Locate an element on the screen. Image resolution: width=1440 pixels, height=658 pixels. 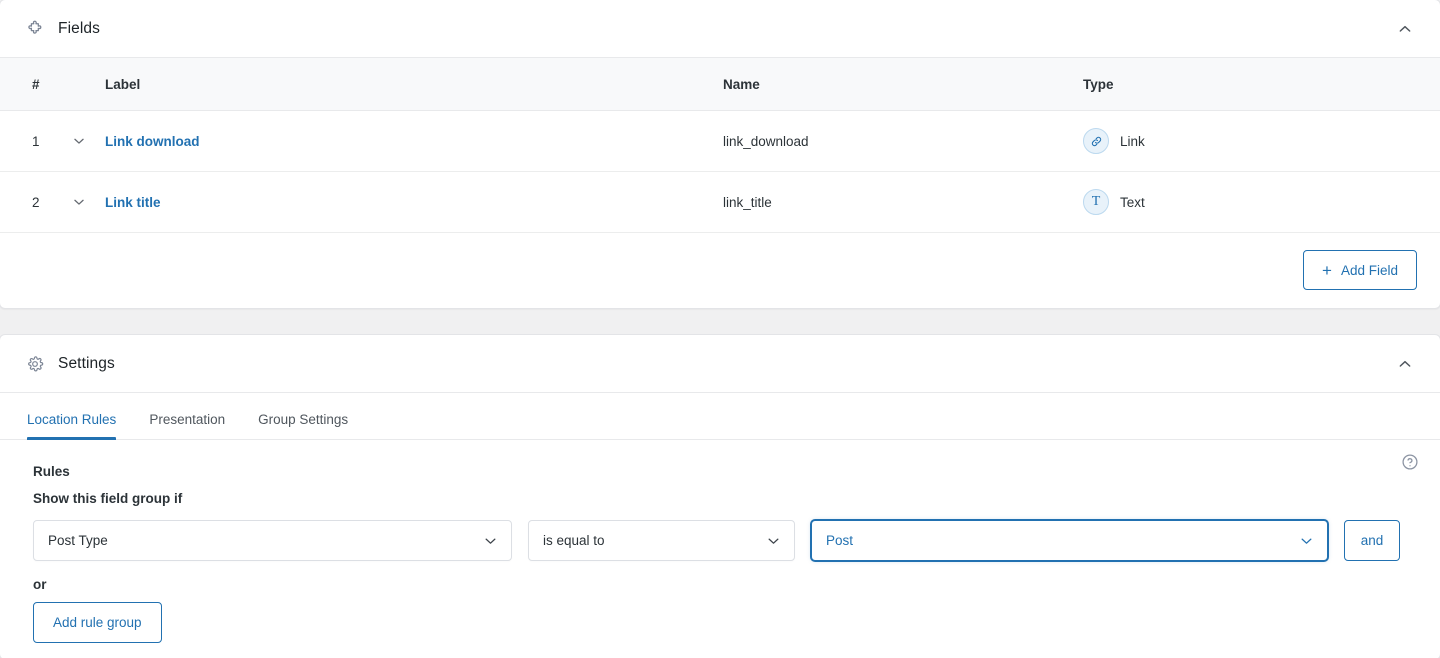
rule-operator-select: is equal to is located at coordinates (661, 540).